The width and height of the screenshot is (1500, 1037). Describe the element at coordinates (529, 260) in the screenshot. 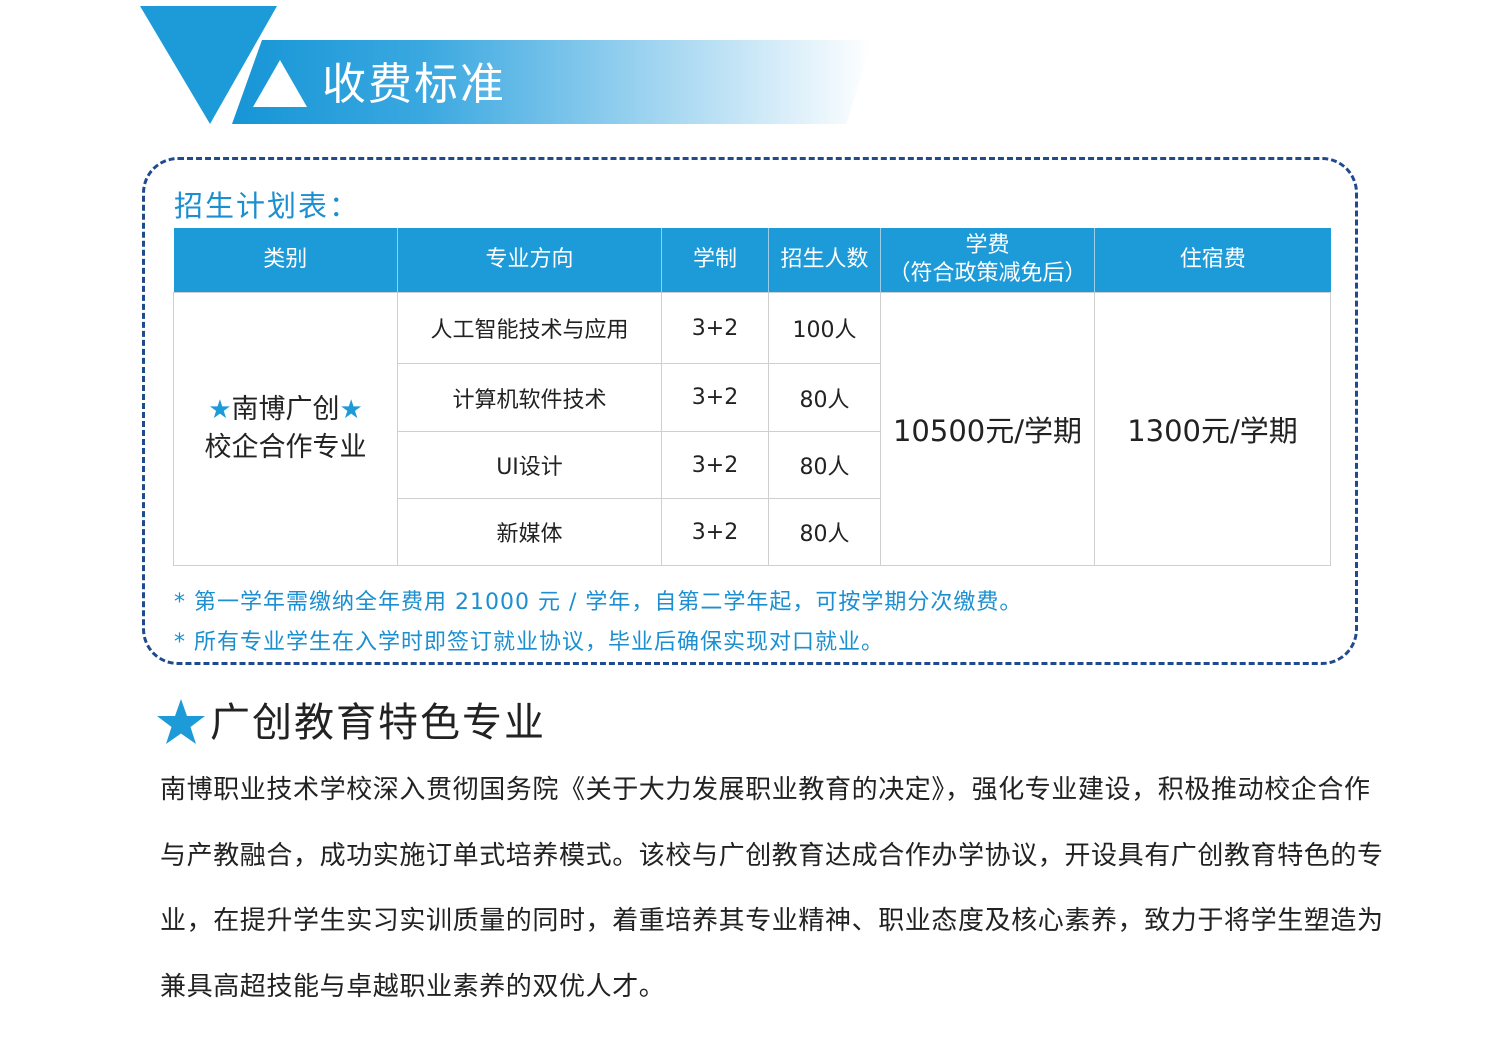

I see `header-major: 专业方向` at that location.